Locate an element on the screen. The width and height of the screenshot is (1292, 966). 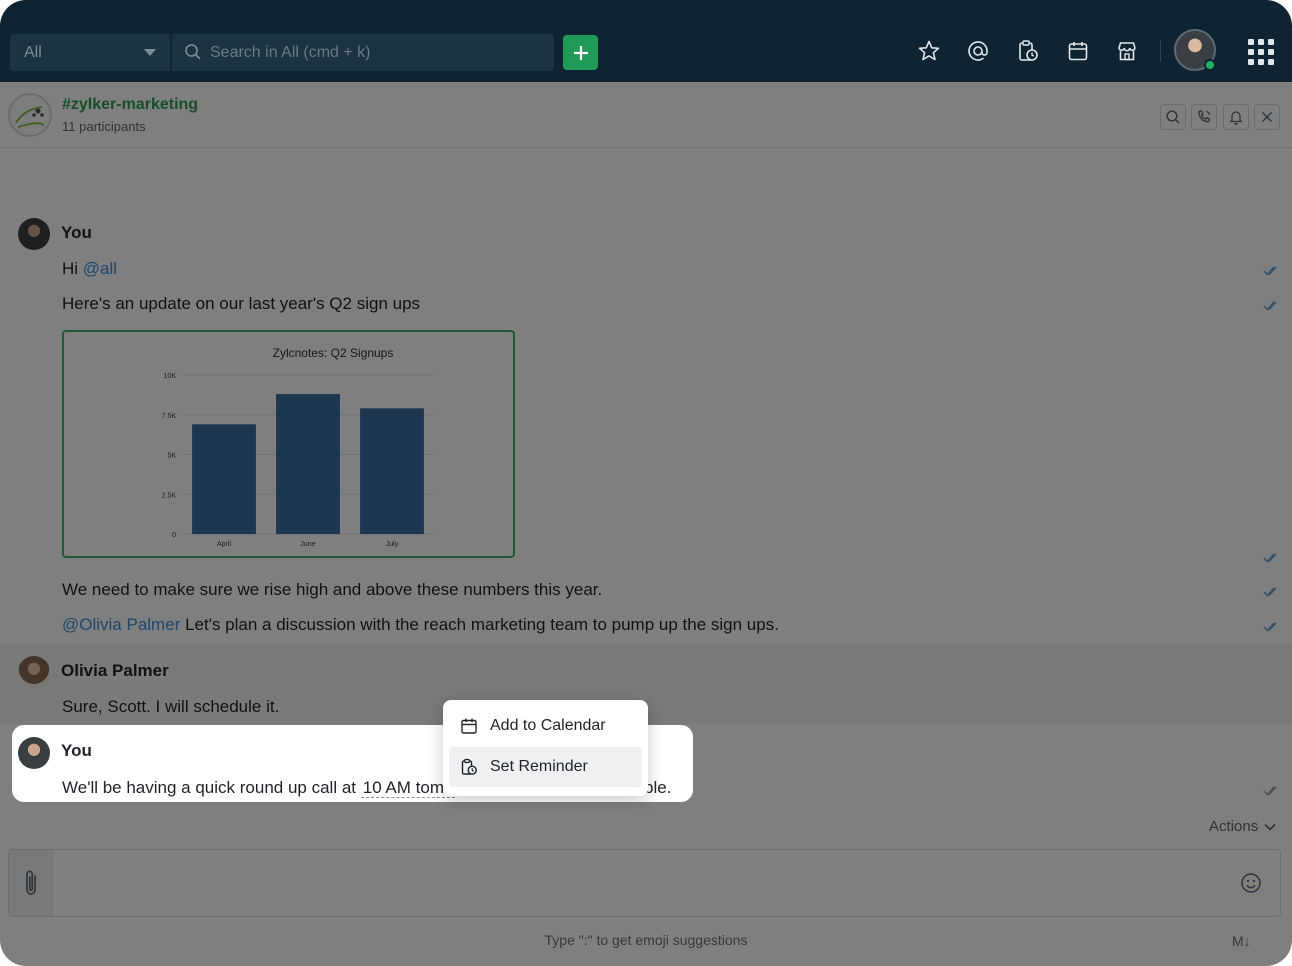
message-text-prefix: We'll be having a quick round up call at is located at coordinates (211, 787).